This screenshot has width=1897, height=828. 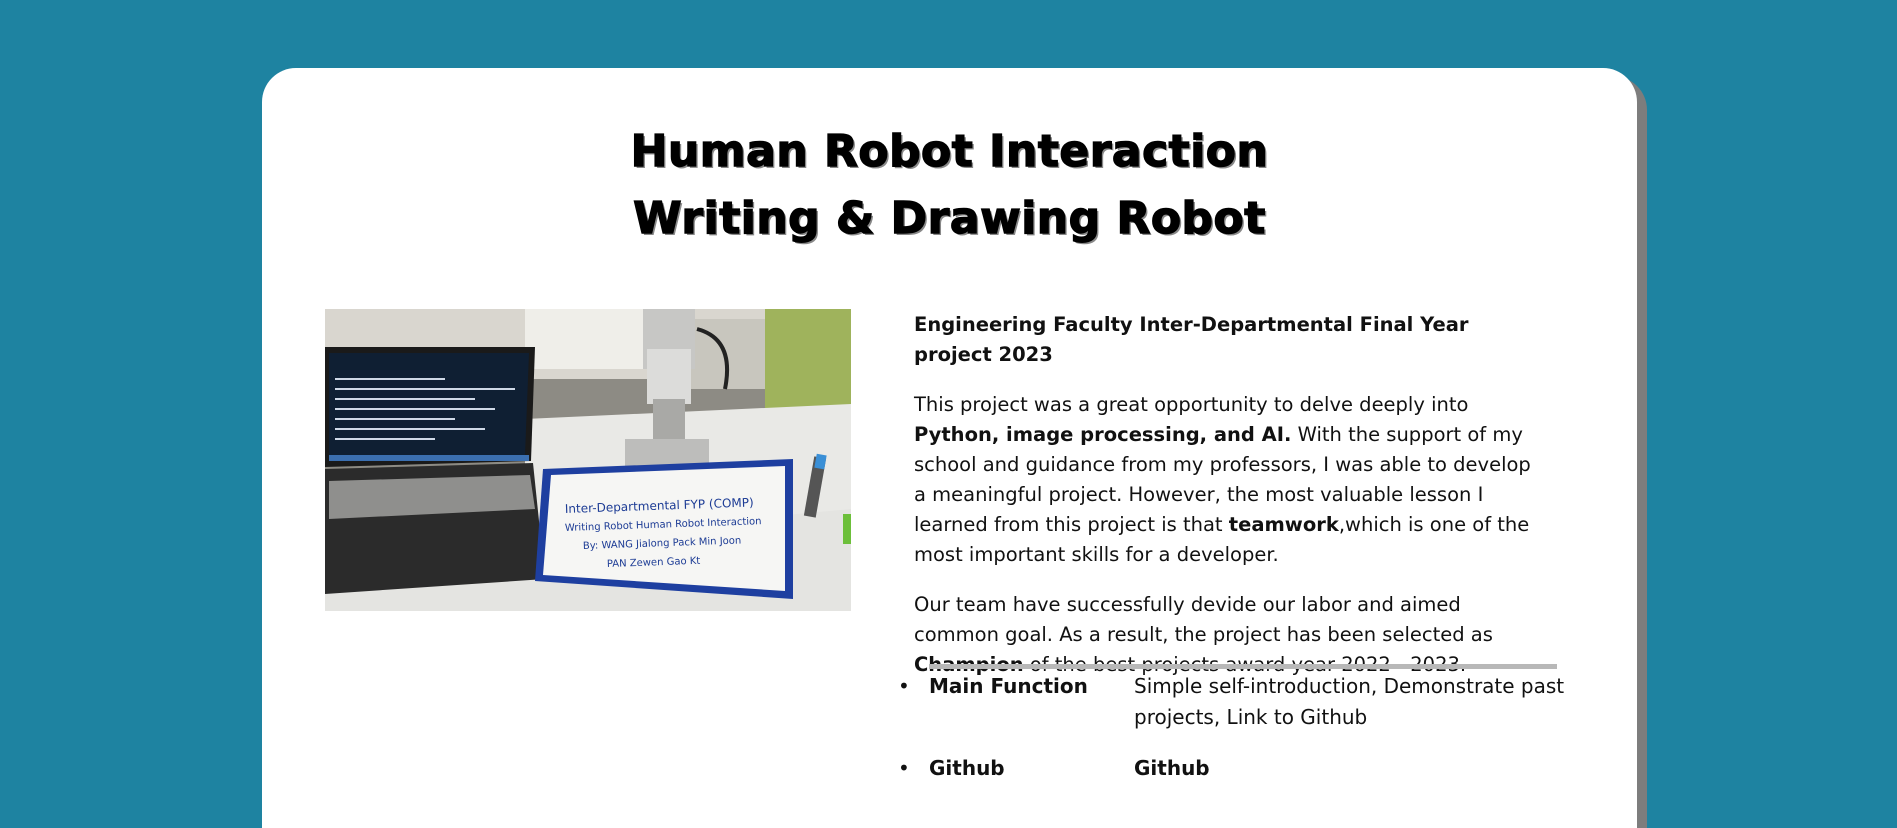 I want to click on feature-key: Github, so click(x=967, y=768).